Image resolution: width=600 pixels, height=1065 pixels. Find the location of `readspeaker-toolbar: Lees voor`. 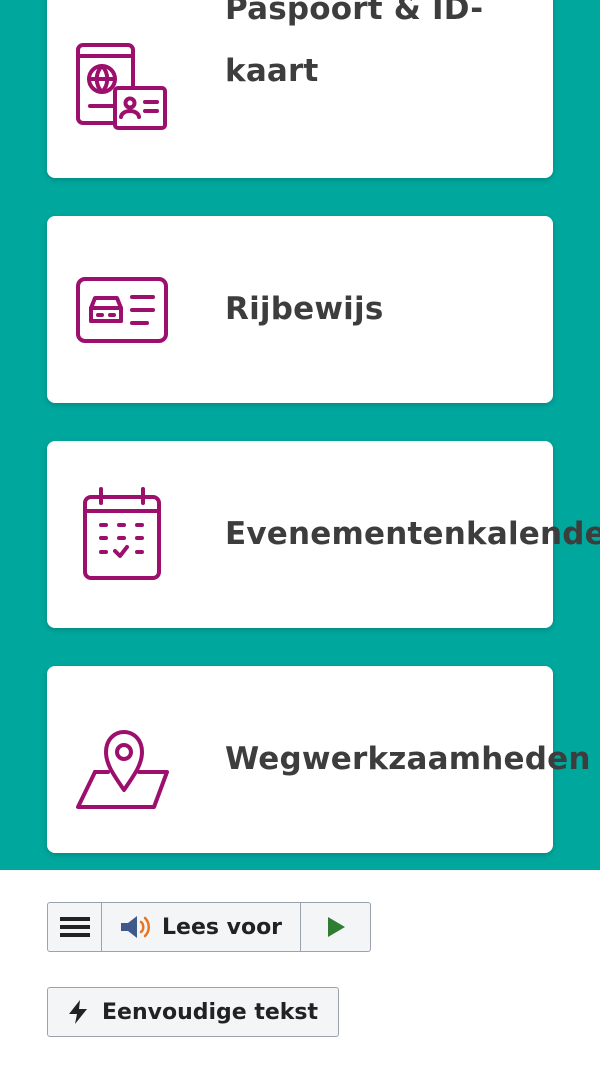

readspeaker-toolbar: Lees voor is located at coordinates (209, 927).